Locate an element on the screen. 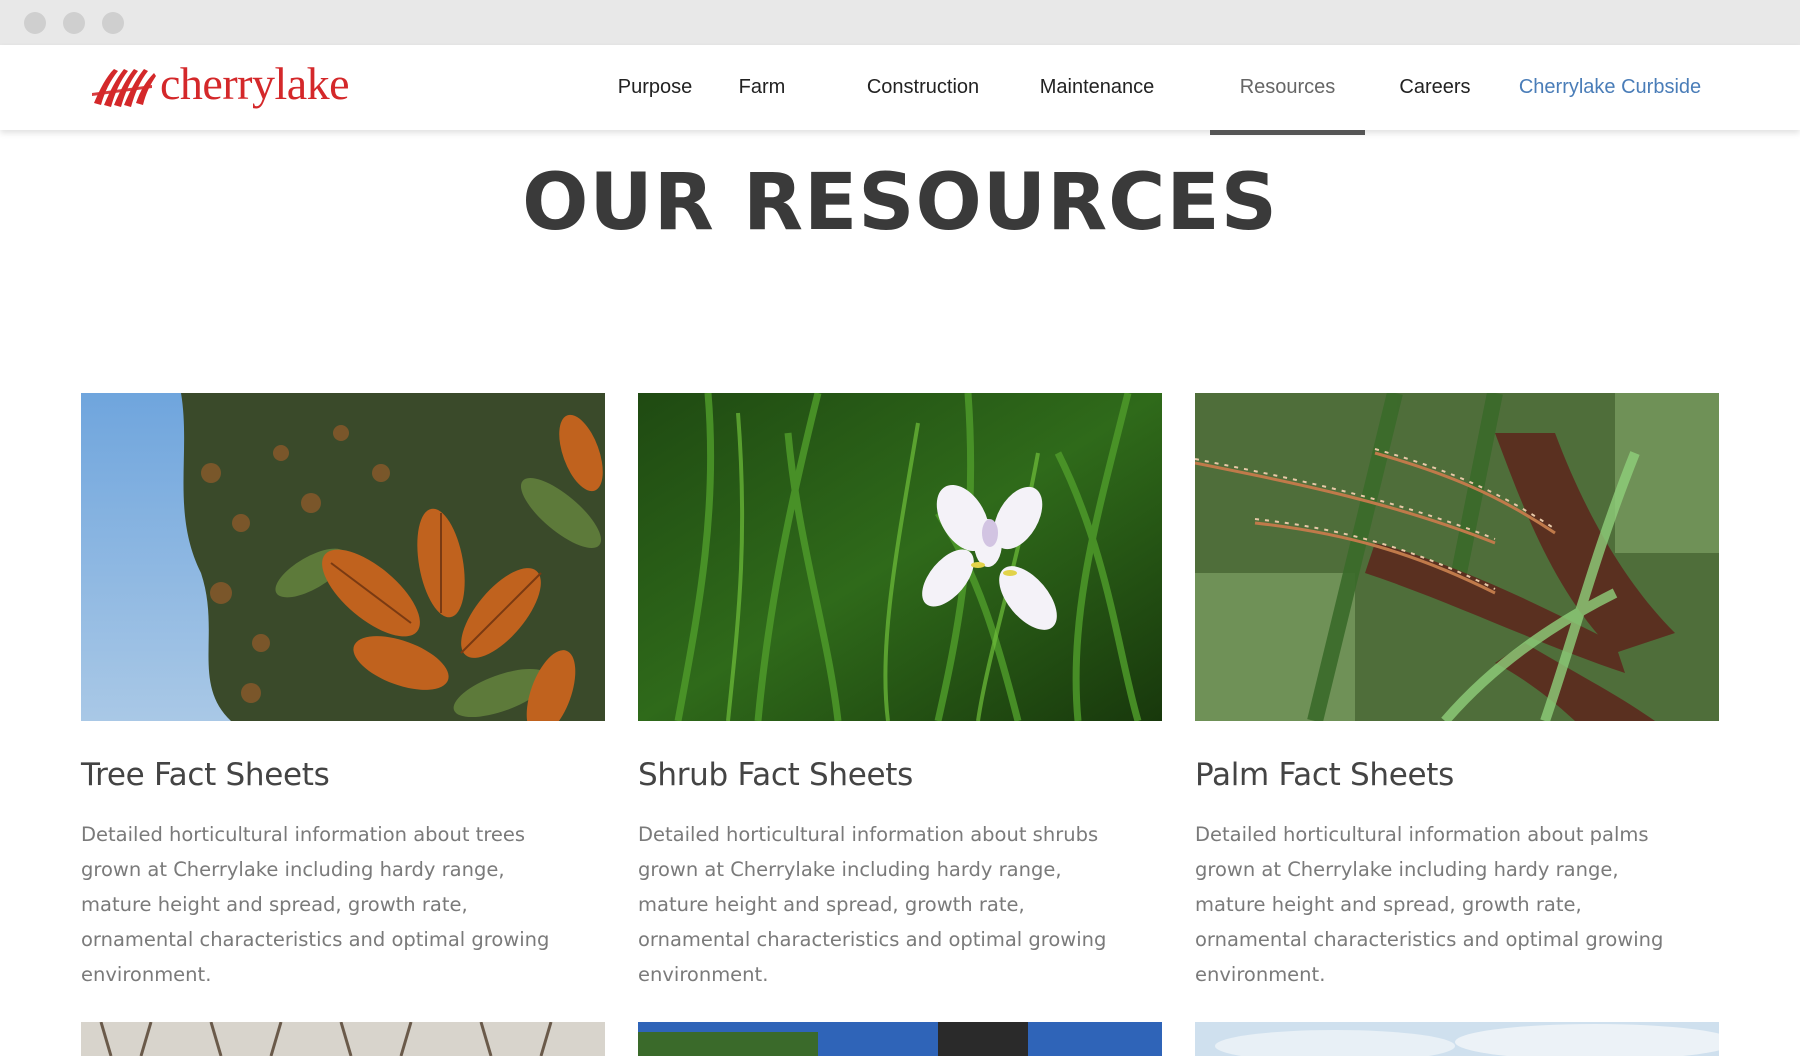 This screenshot has height=1056, width=1800. shrub-image is located at coordinates (900, 557).